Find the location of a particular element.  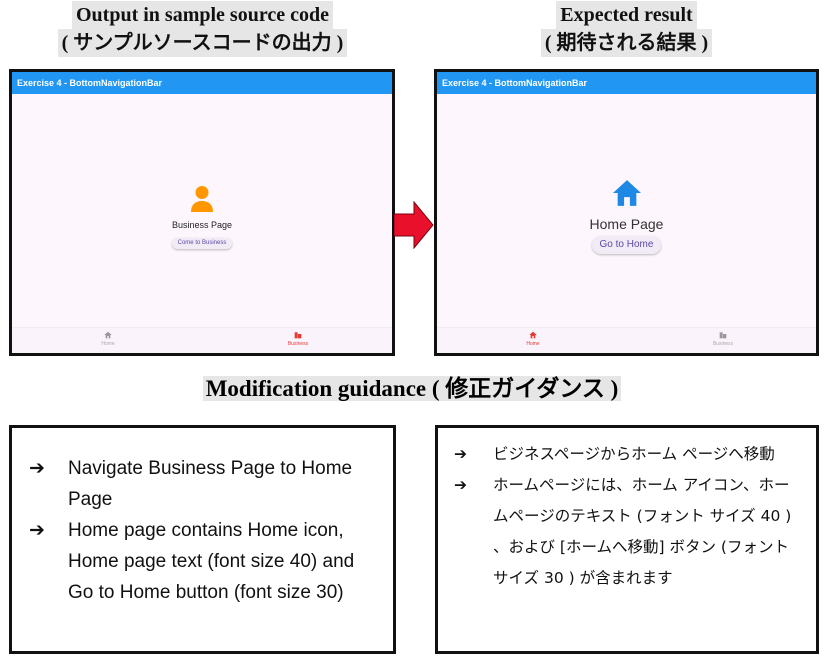

left-app-bar: Exercise 4 - BottomNavigationBar is located at coordinates (202, 83).